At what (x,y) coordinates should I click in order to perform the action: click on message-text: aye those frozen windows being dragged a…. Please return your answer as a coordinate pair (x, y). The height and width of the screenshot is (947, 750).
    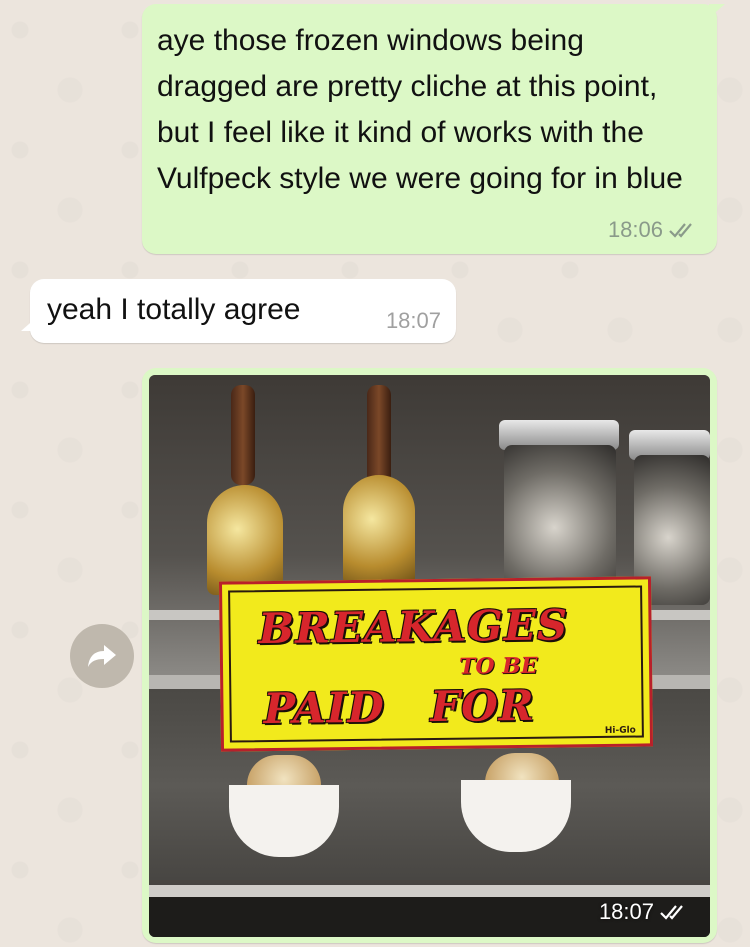
    Looking at the image, I should click on (420, 109).